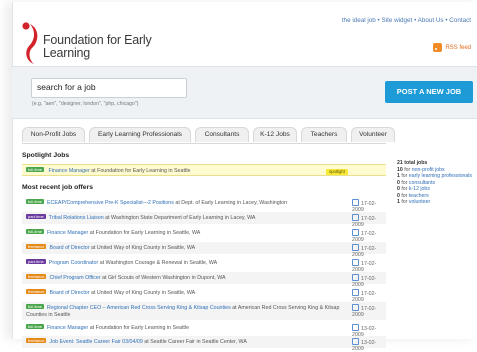 The width and height of the screenshot is (477, 352). What do you see at coordinates (95, 342) in the screenshot?
I see `job-title-link: Job Event: Seattle Career Fair 03/04/09` at bounding box center [95, 342].